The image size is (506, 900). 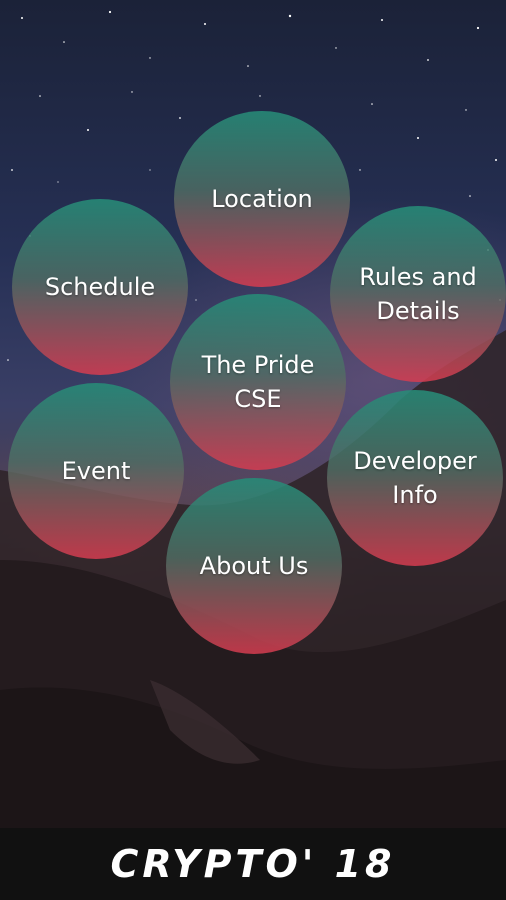 I want to click on event-button: Event, so click(x=96, y=471).